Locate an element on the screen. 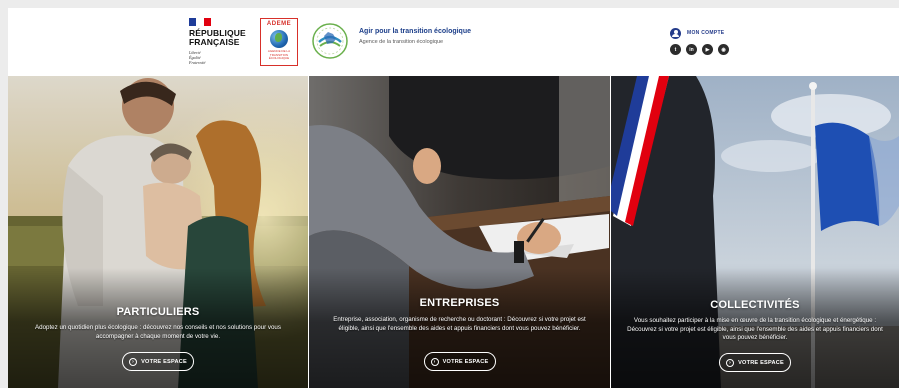  panel-title: COLLECTIVITÉS is located at coordinates (755, 305).